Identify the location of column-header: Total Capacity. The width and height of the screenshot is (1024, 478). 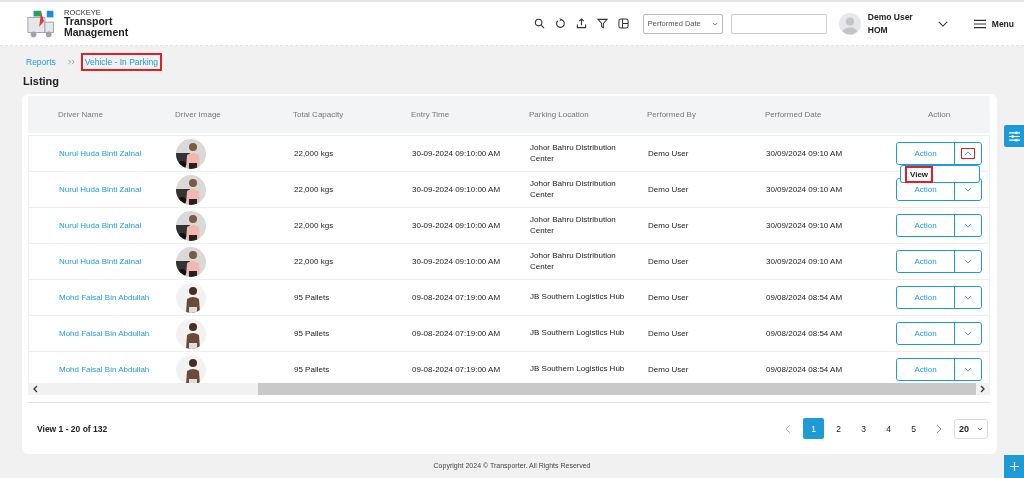
(319, 114).